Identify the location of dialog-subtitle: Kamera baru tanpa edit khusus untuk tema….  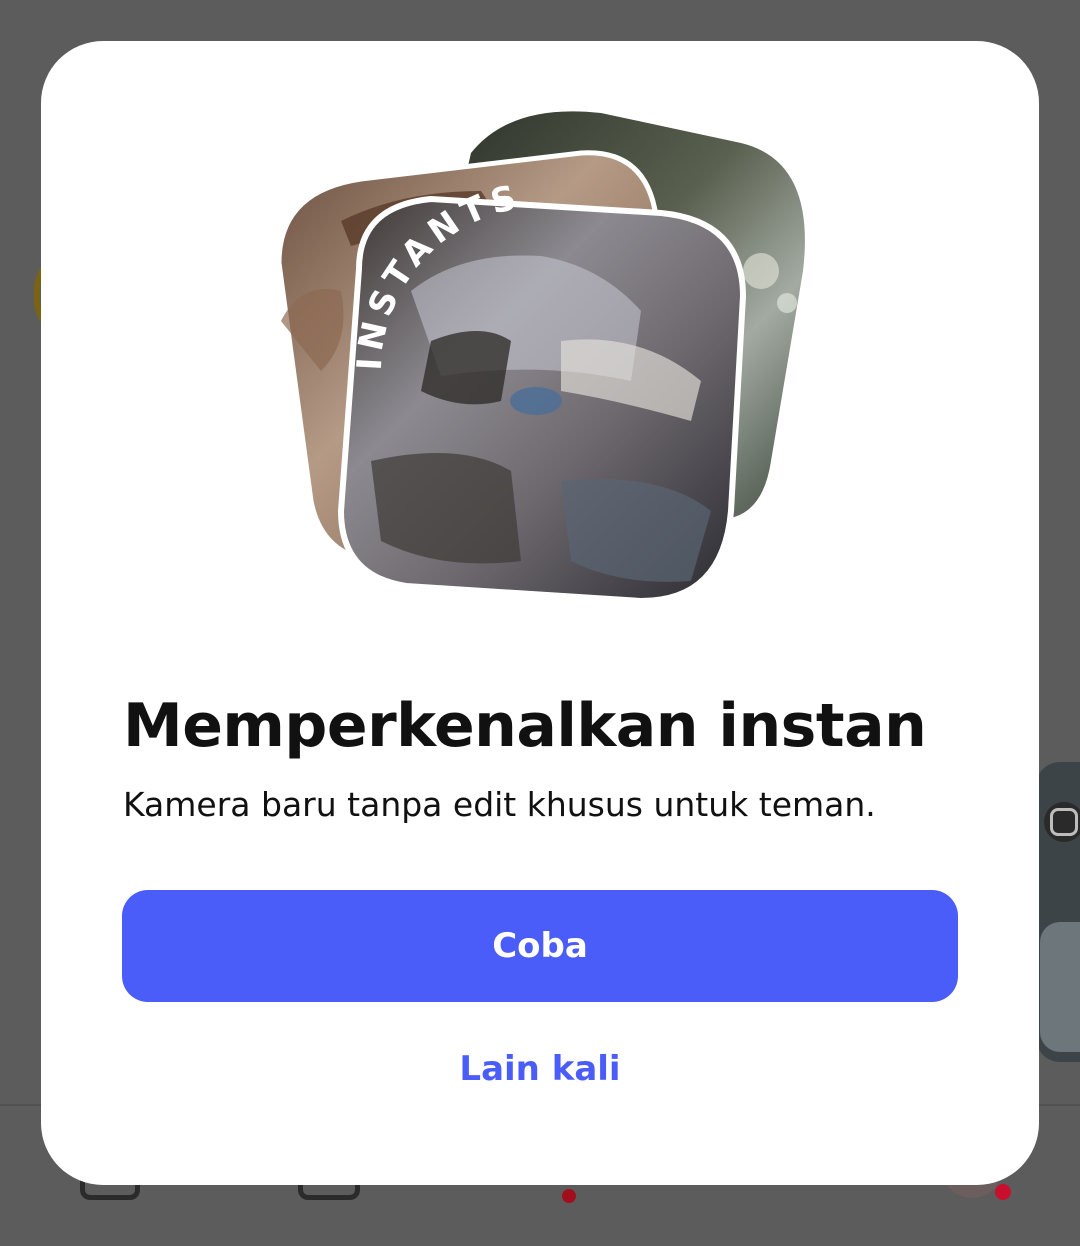
(499, 804).